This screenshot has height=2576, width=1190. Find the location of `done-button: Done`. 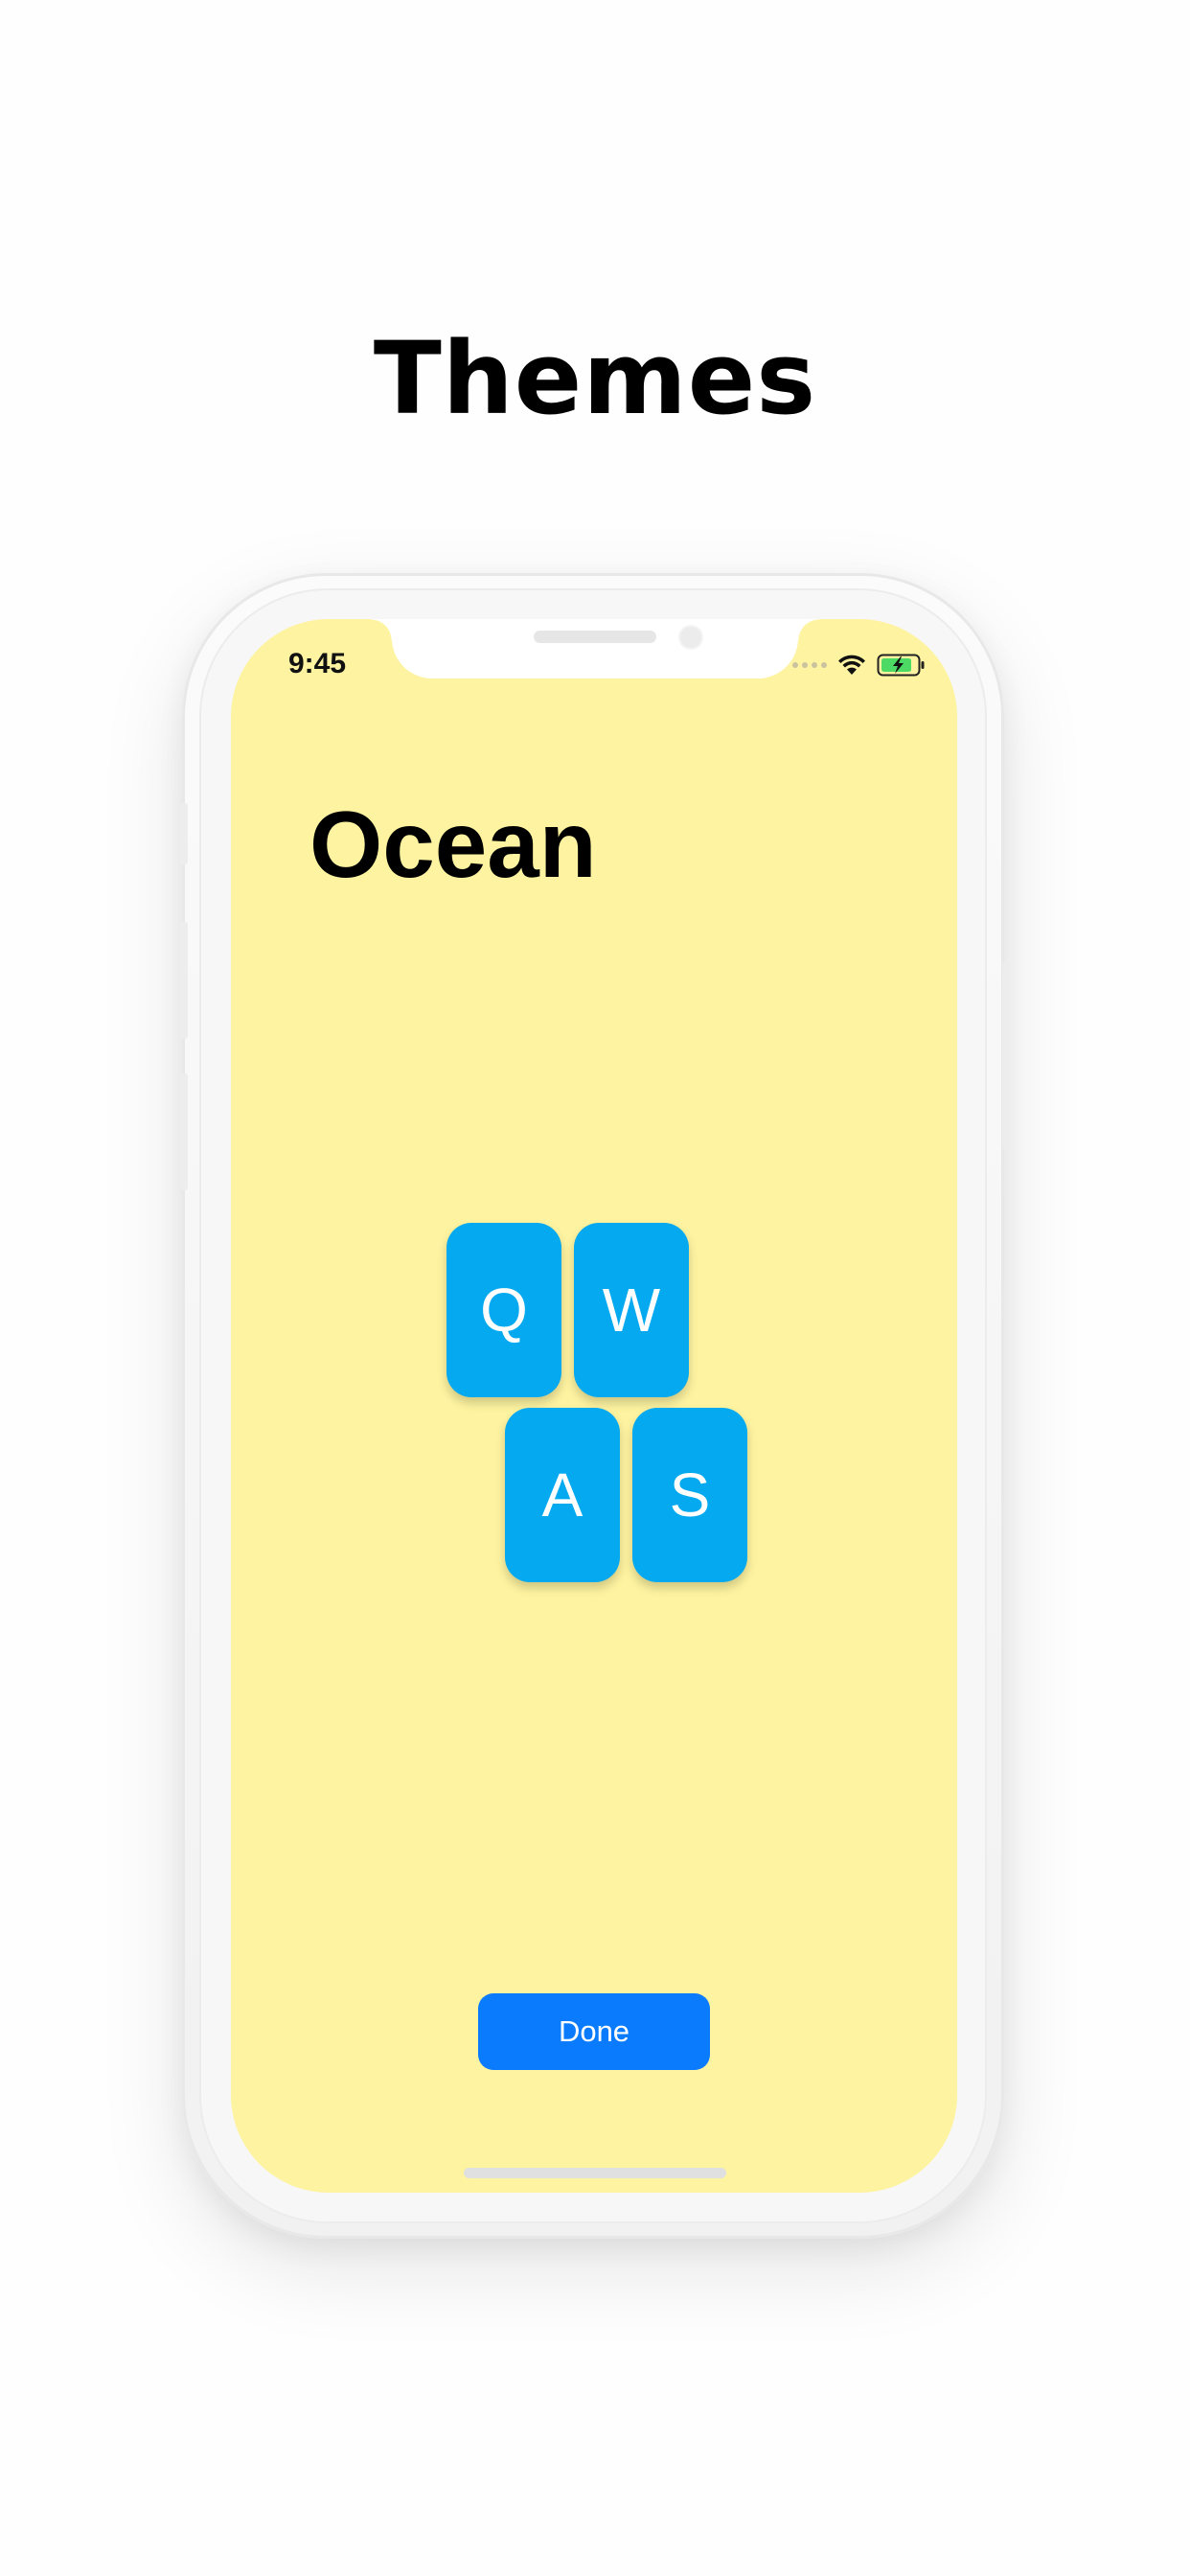

done-button: Done is located at coordinates (594, 2031).